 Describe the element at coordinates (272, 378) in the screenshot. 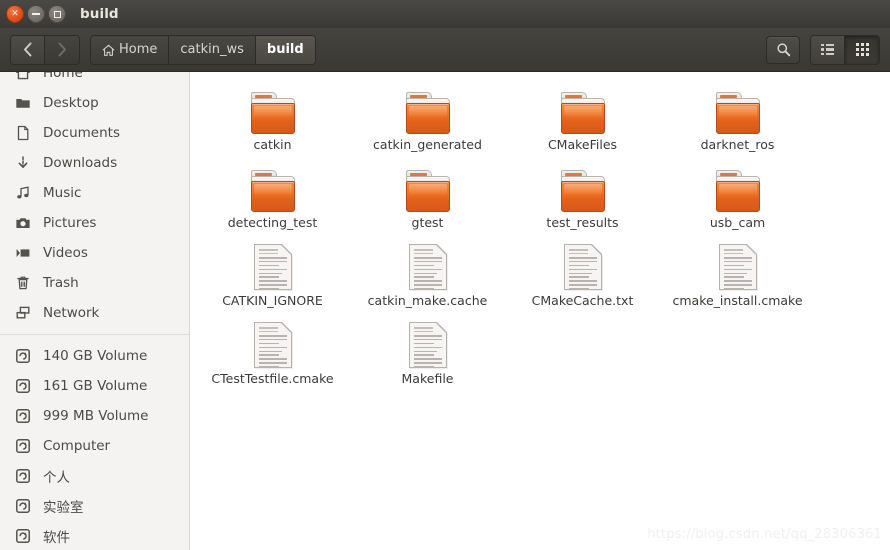

I see `file-label: CTestTestfile.cmake` at that location.